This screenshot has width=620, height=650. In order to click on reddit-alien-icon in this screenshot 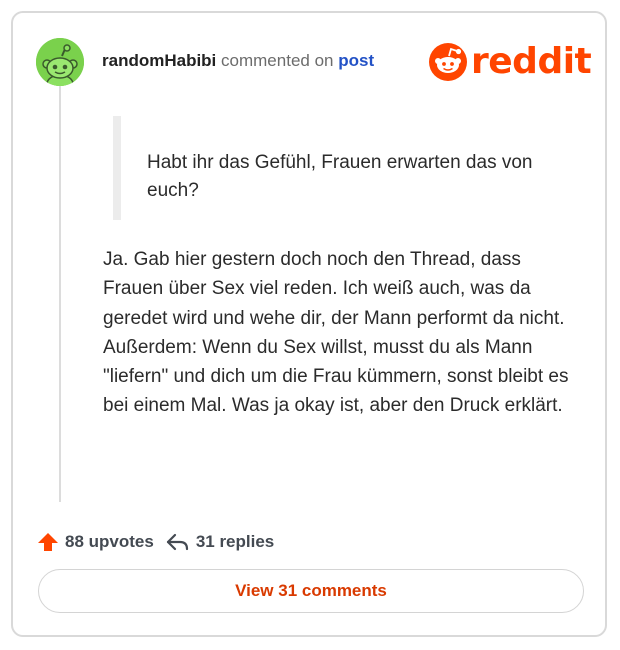, I will do `click(448, 62)`.